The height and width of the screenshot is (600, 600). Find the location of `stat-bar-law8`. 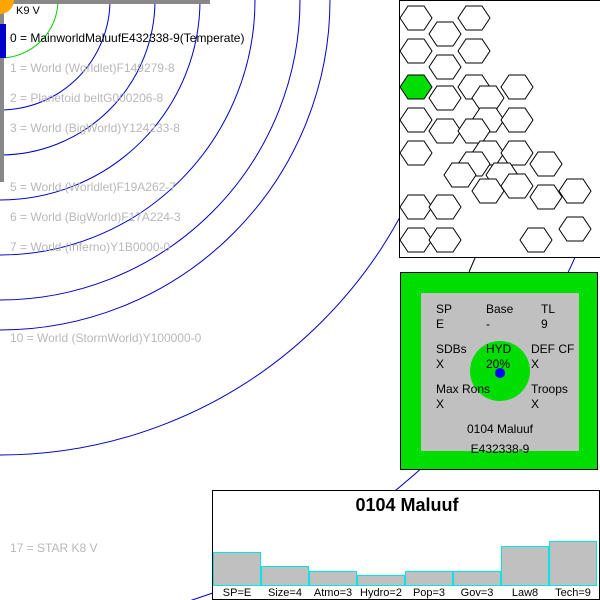

stat-bar-law8 is located at coordinates (525, 566).